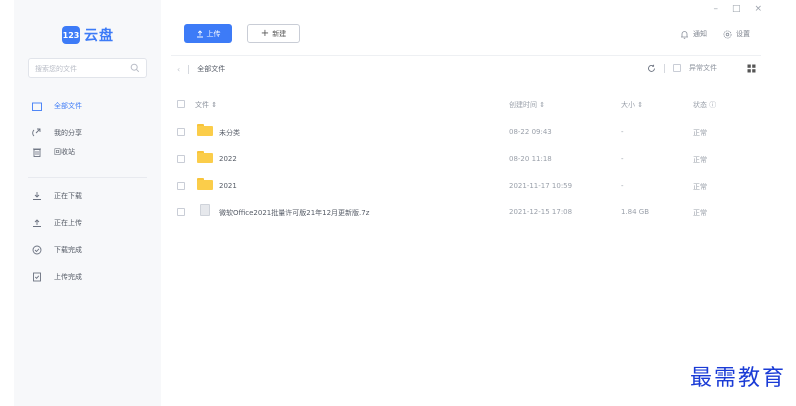  What do you see at coordinates (87, 177) in the screenshot?
I see `sidebar-divider` at bounding box center [87, 177].